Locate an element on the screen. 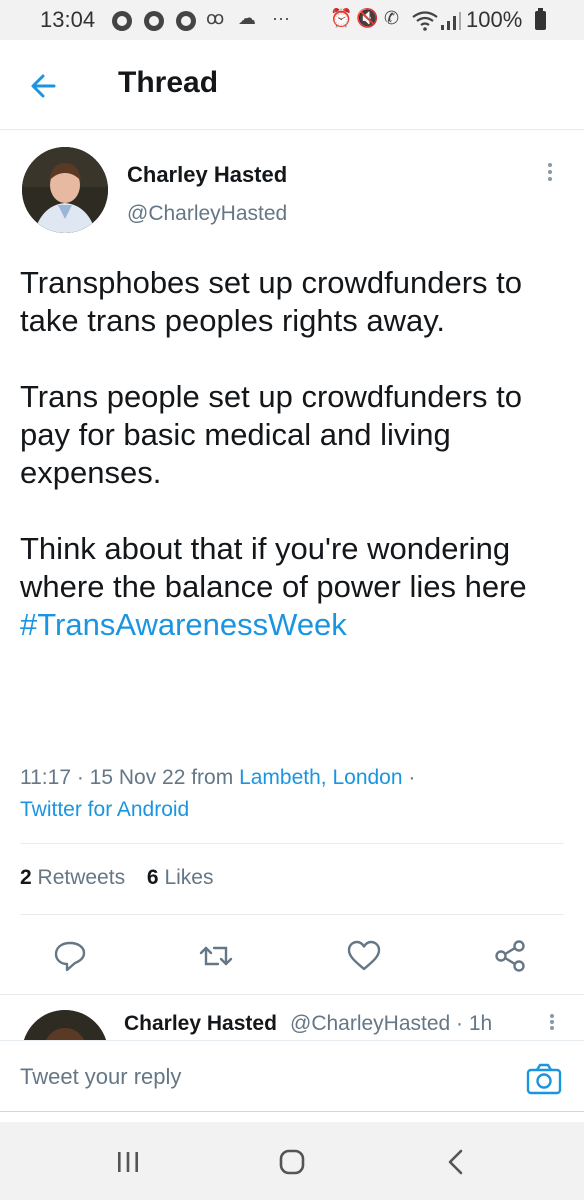  battery-icon is located at coordinates (540, 19).